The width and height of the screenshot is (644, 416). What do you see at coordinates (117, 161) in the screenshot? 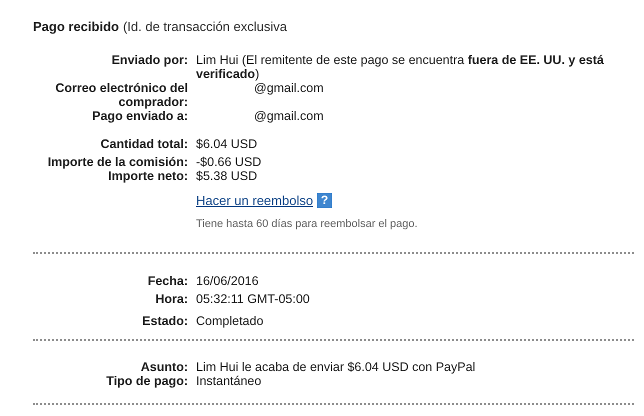
I see `field-label: Importe de la comisión:` at bounding box center [117, 161].